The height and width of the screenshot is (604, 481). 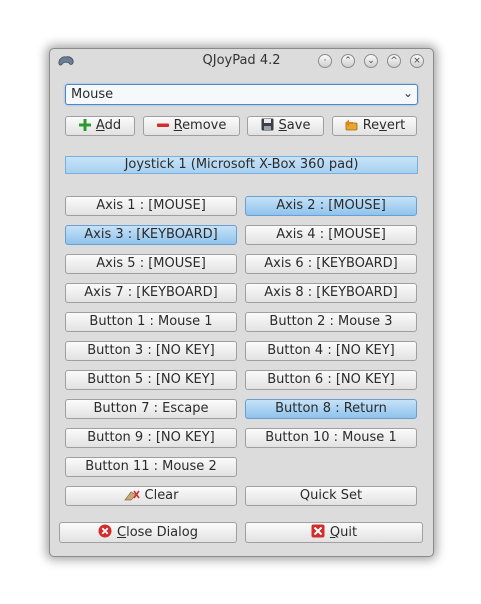 What do you see at coordinates (151, 351) in the screenshot?
I see `button-mapping-3: Button 3 : [NO KEY]` at bounding box center [151, 351].